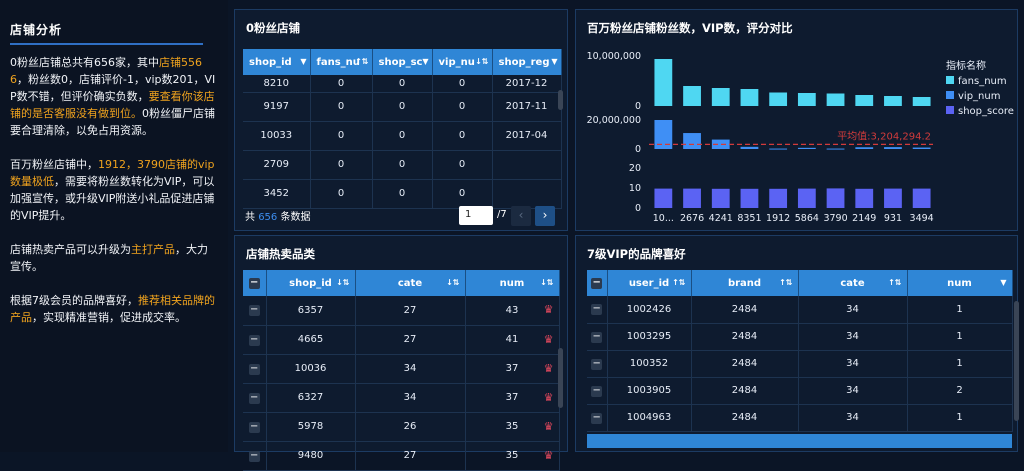 Image resolution: width=1024 pixels, height=471 pixels. What do you see at coordinates (982, 81) in the screenshot?
I see `legend-label-fans_num: fans_num` at bounding box center [982, 81].